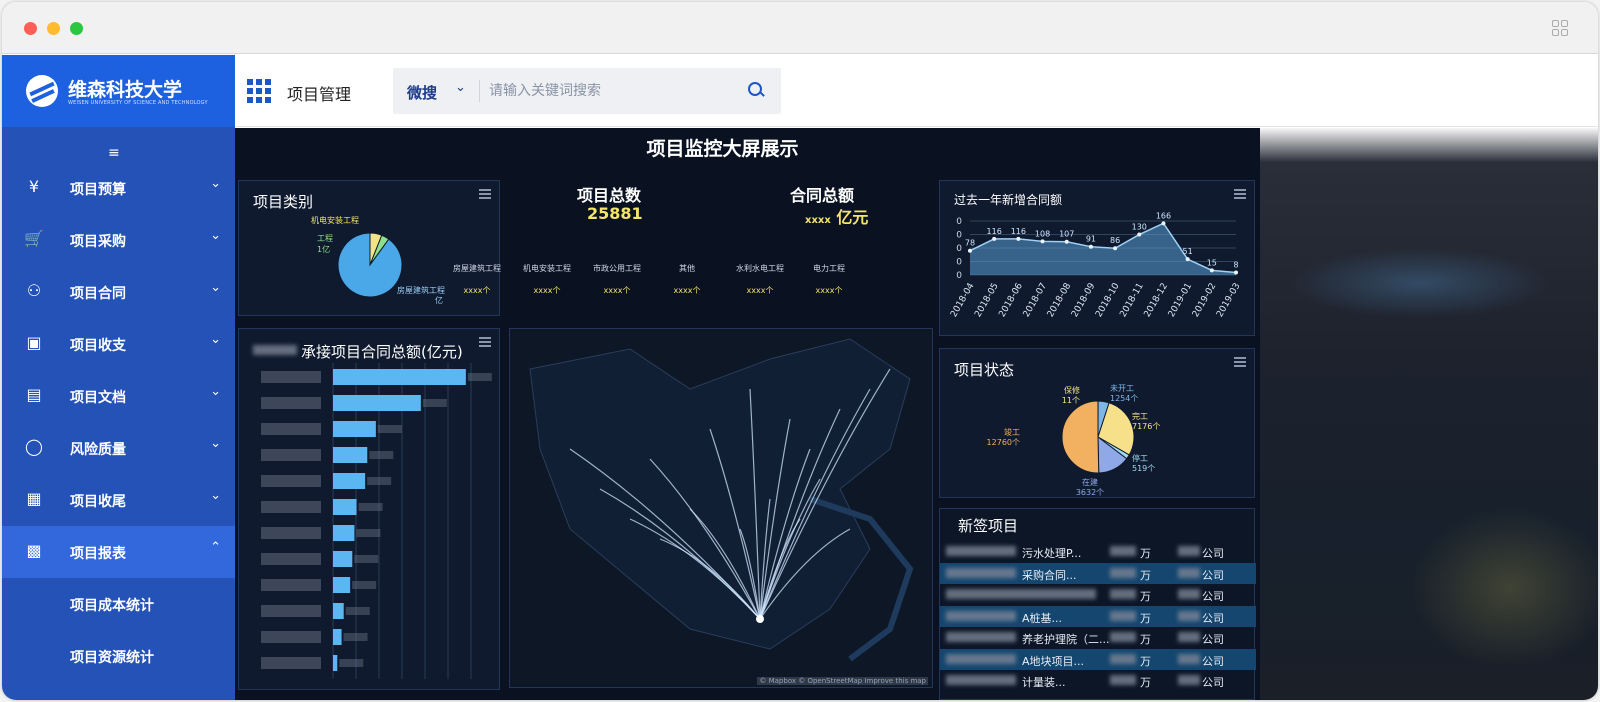 The width and height of the screenshot is (1600, 702). What do you see at coordinates (1140, 458) in the screenshot?
I see `pie-label: 停工` at bounding box center [1140, 458].